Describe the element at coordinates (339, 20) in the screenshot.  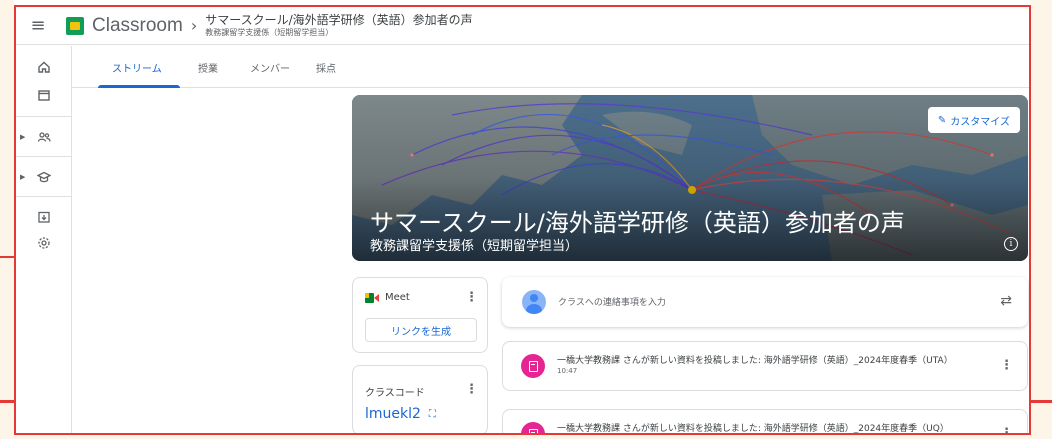
I see `class-title: サマースクール/海外語学研修（英語）参加者の声` at that location.